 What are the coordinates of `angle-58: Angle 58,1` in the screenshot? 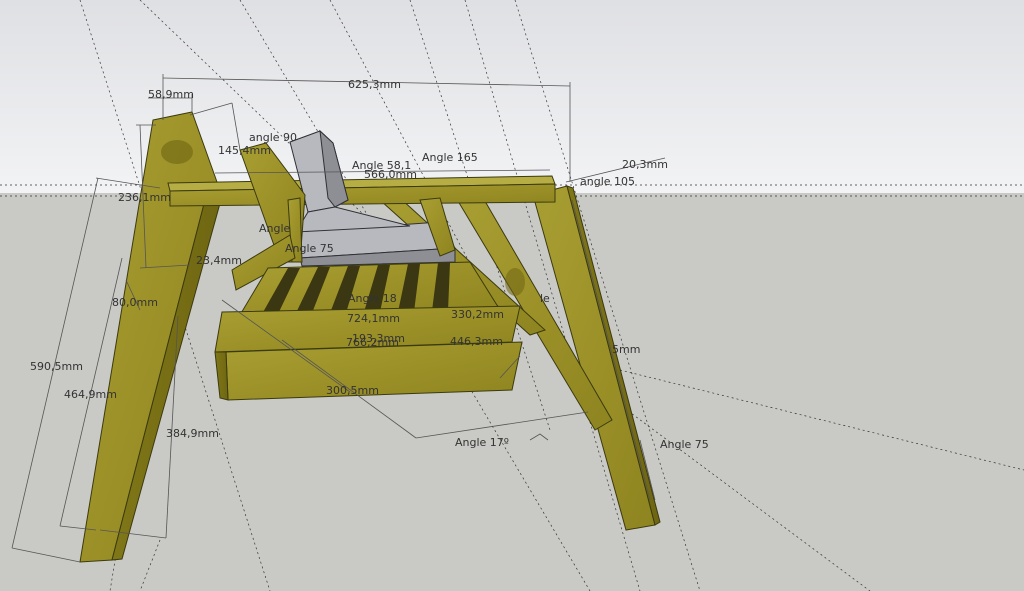 It's located at (381, 165).